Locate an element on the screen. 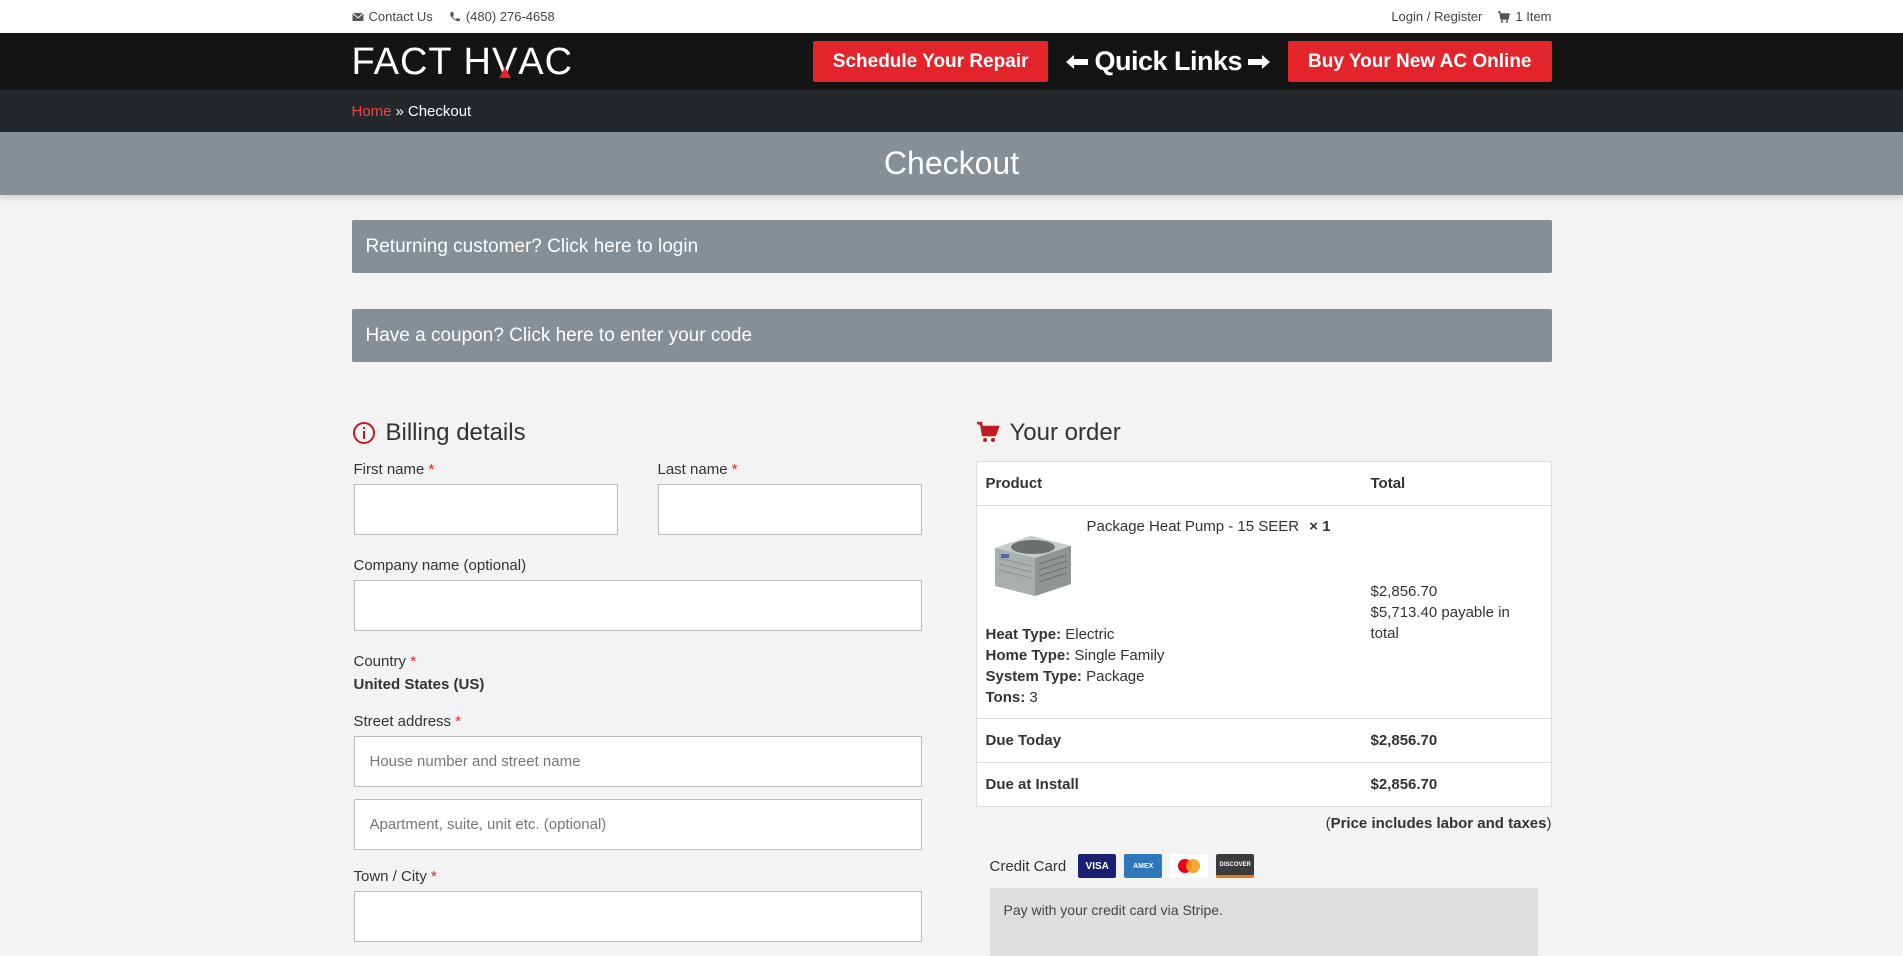  attribute-heat-type: Heat Type: Electric is located at coordinates (1075, 634).